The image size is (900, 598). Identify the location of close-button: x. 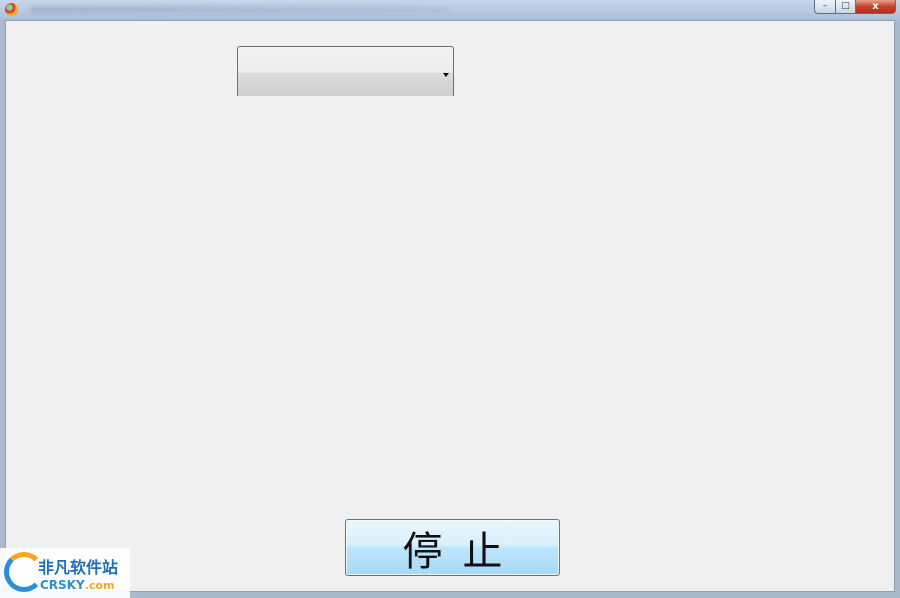
(876, 7).